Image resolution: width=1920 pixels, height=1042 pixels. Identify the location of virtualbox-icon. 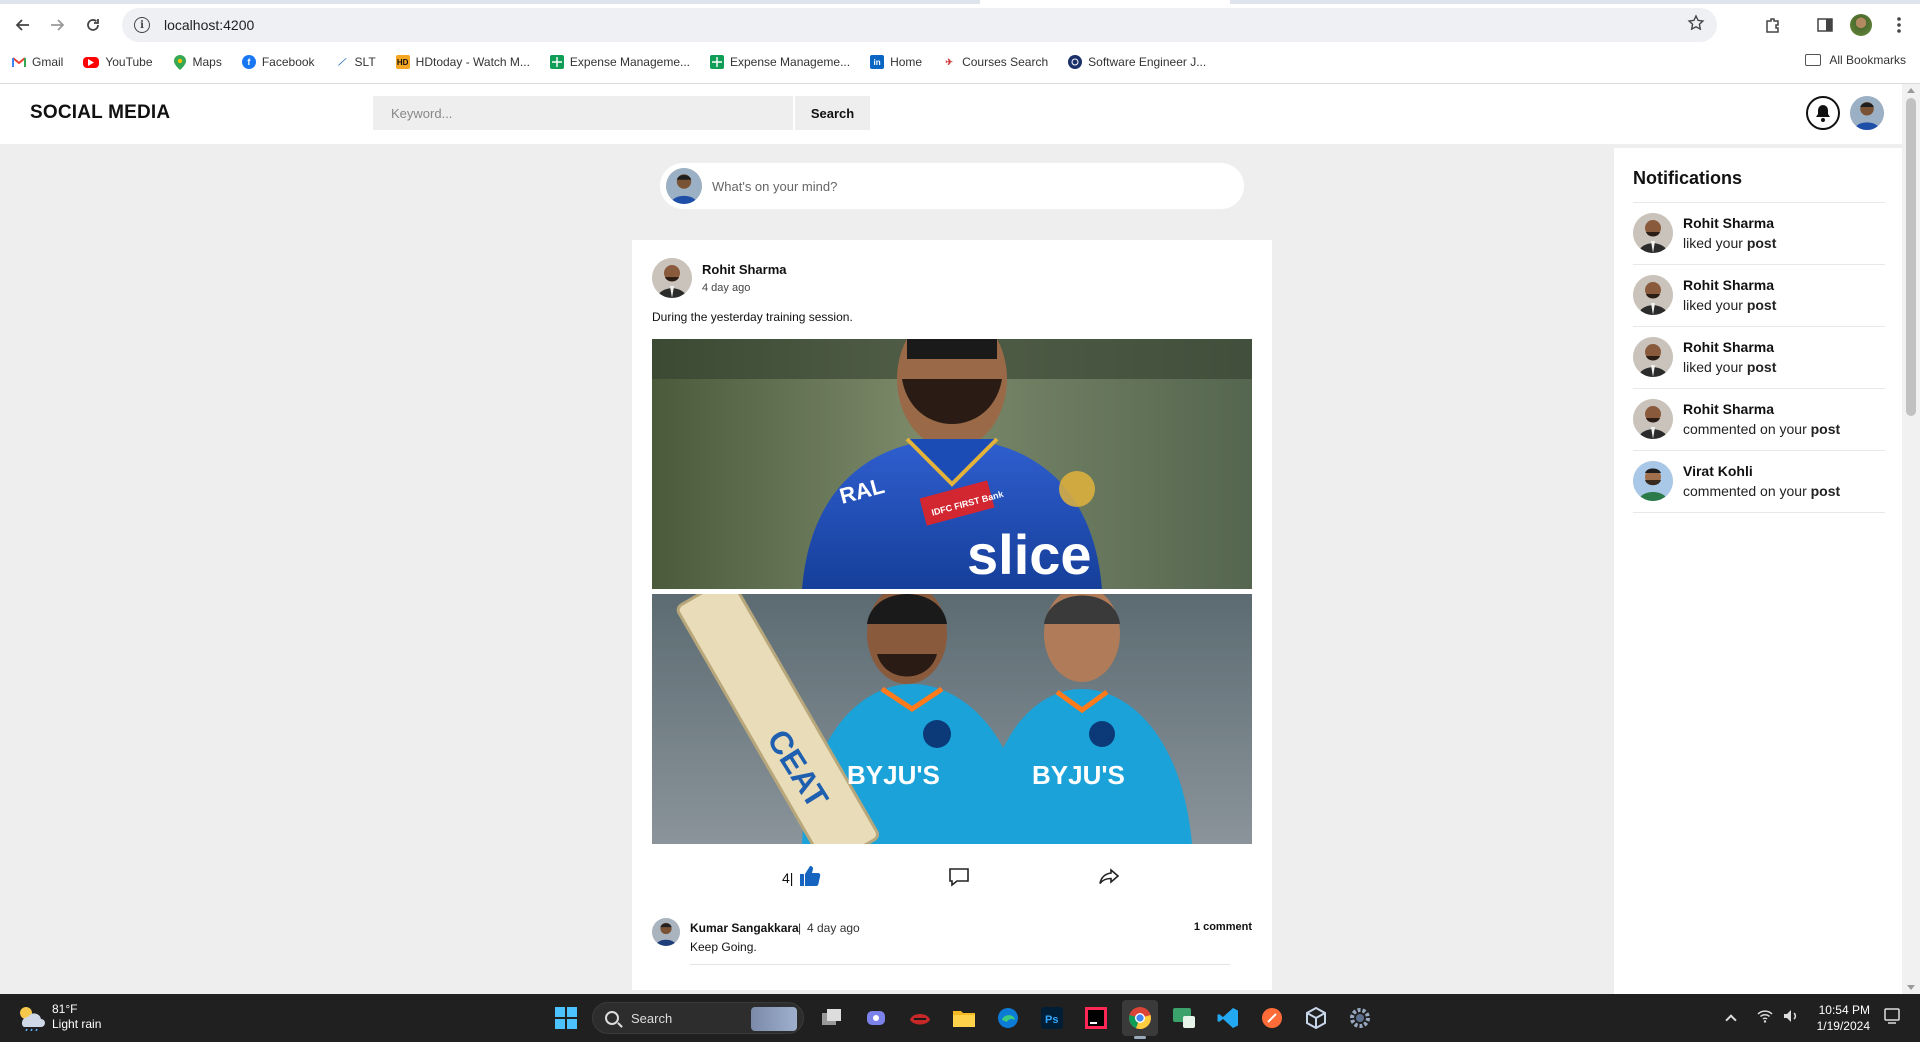
(1316, 1018).